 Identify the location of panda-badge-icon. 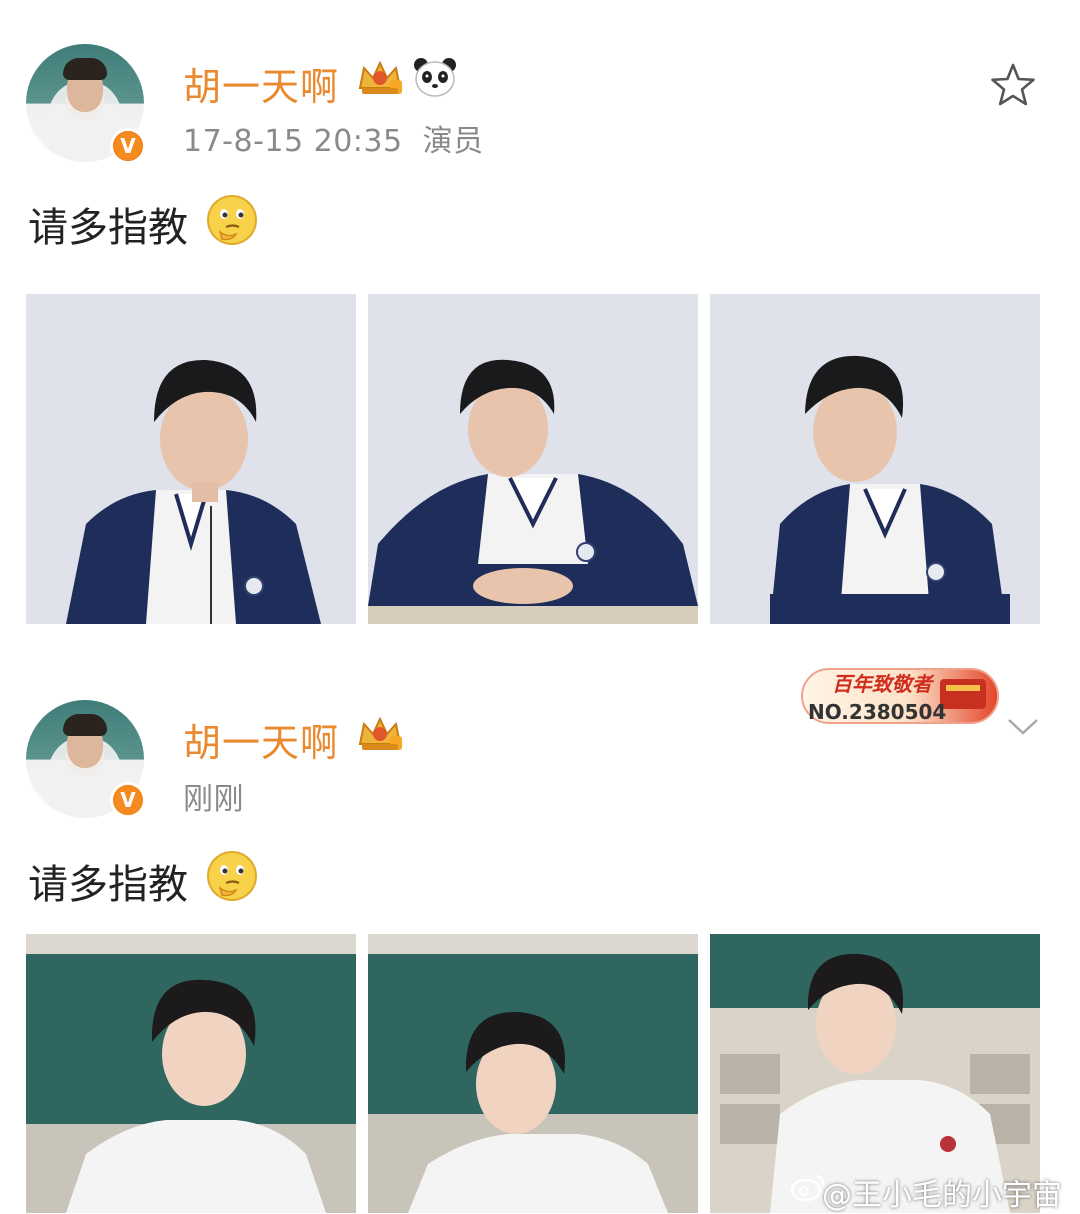
(435, 77).